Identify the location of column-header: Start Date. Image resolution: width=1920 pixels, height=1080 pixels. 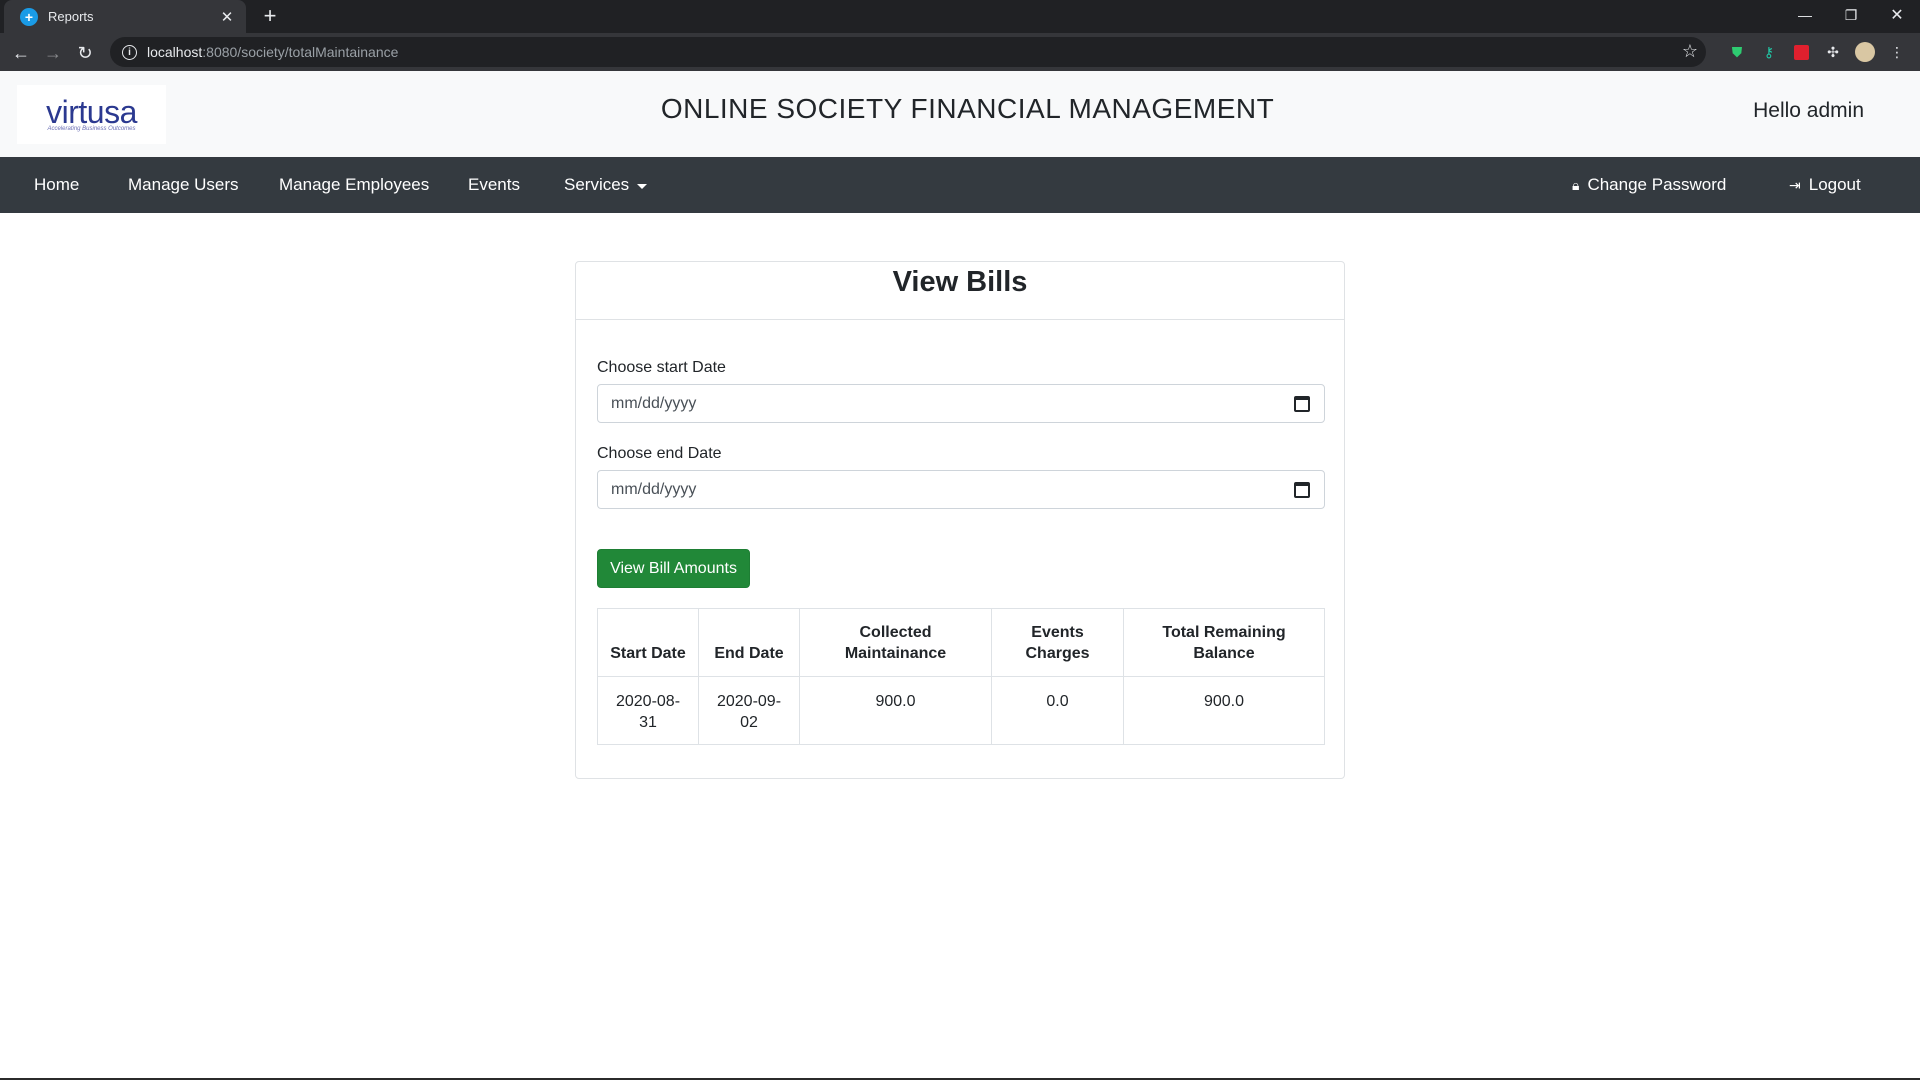
(648, 642).